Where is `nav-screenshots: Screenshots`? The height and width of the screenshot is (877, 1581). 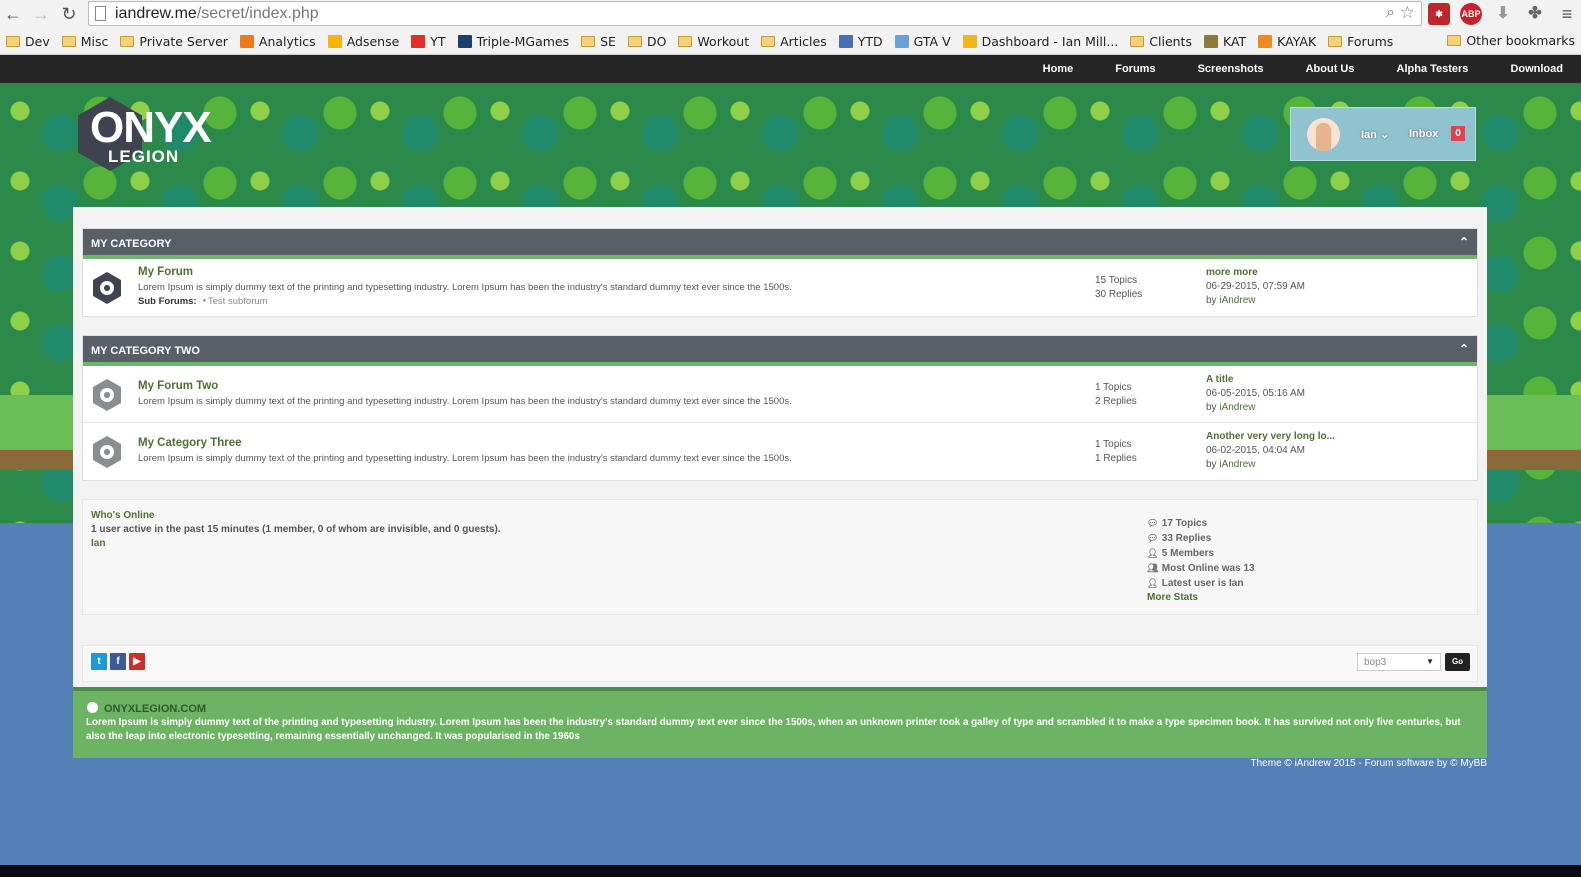 nav-screenshots: Screenshots is located at coordinates (1231, 69).